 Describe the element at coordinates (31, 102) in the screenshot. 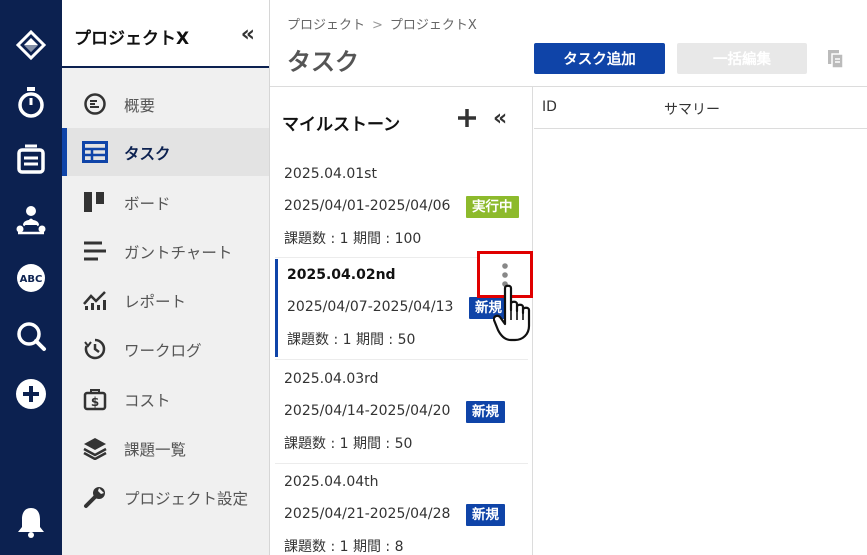

I see `stopwatch-icon` at that location.